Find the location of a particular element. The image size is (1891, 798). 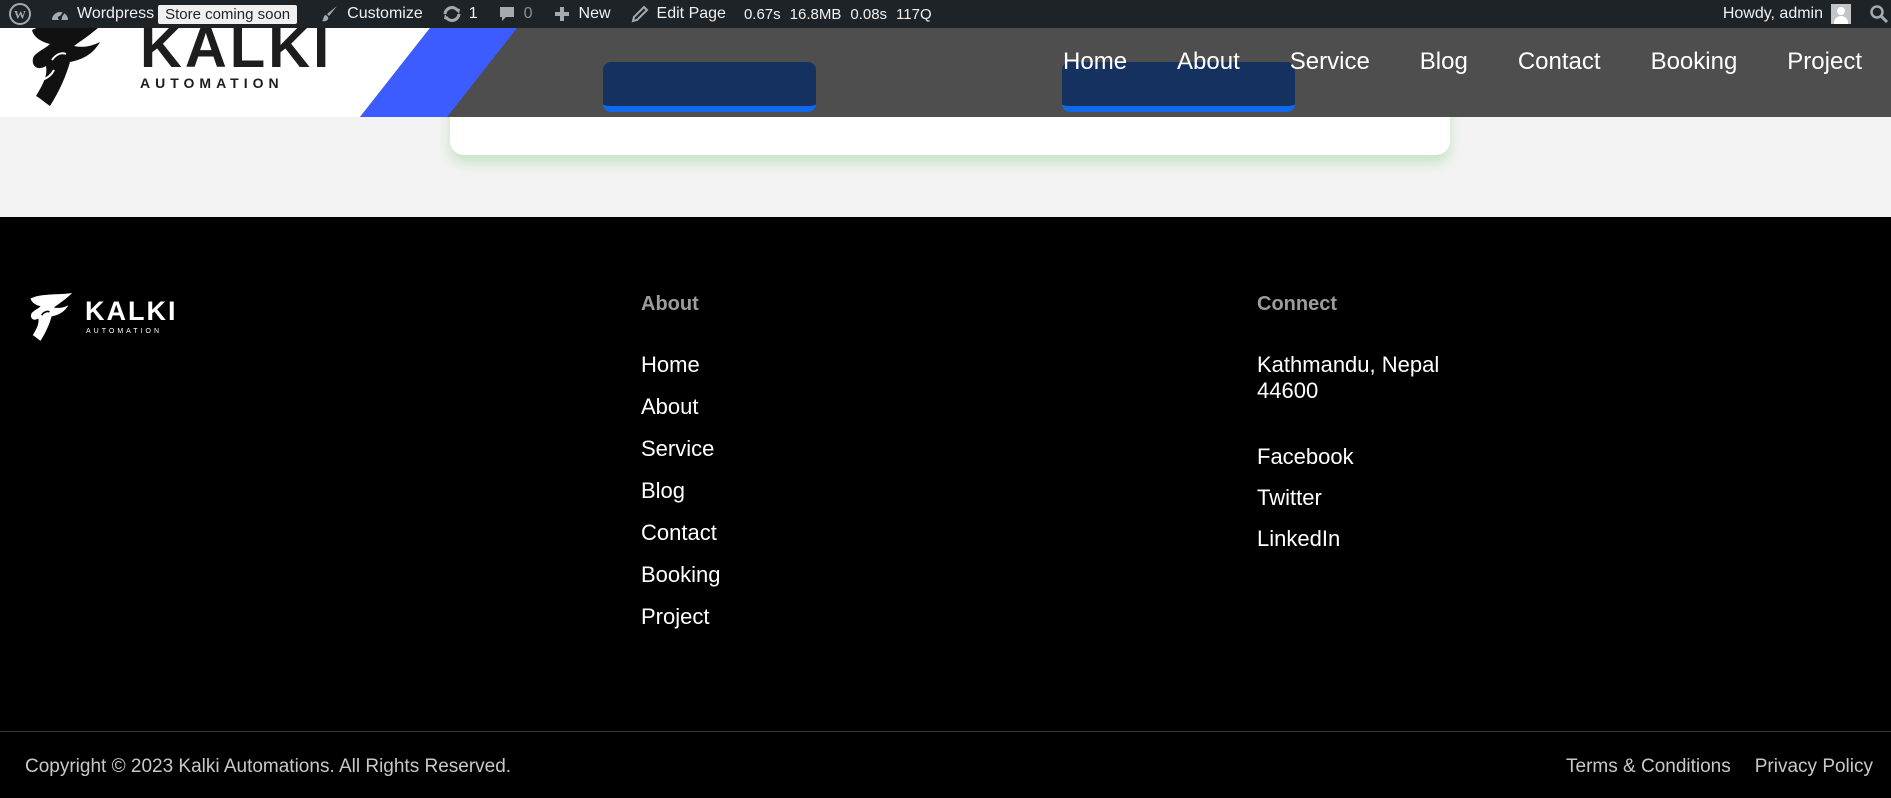

nav-home: Home is located at coordinates (1095, 62).